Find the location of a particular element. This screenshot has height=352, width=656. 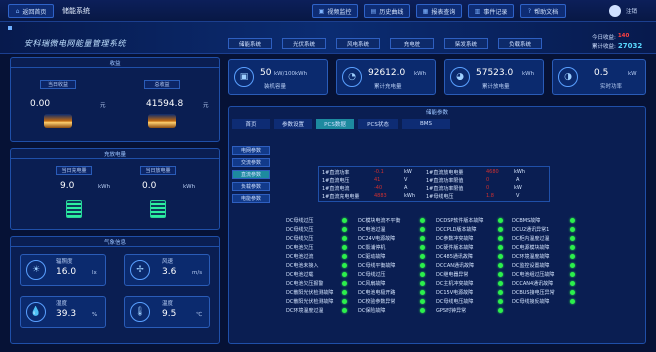

total-revenue-glow-icon is located at coordinates (162, 121).